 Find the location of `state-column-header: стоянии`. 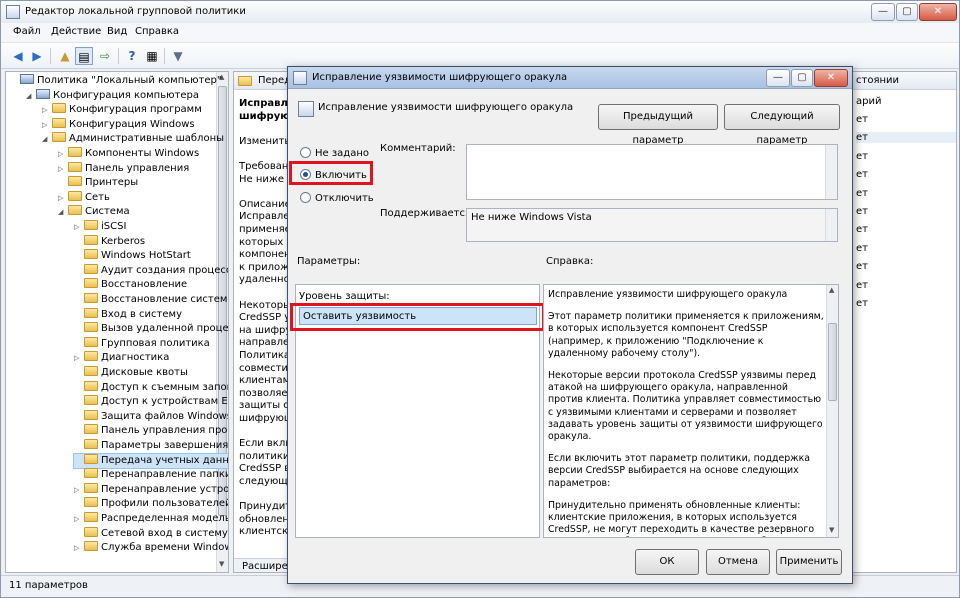

state-column-header: стоянии is located at coordinates (904, 81).